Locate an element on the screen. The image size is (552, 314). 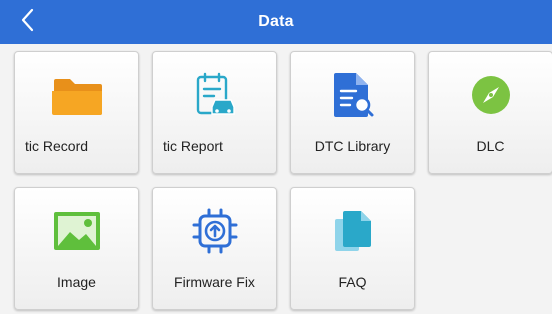
tile-label: DLC is located at coordinates (490, 146).